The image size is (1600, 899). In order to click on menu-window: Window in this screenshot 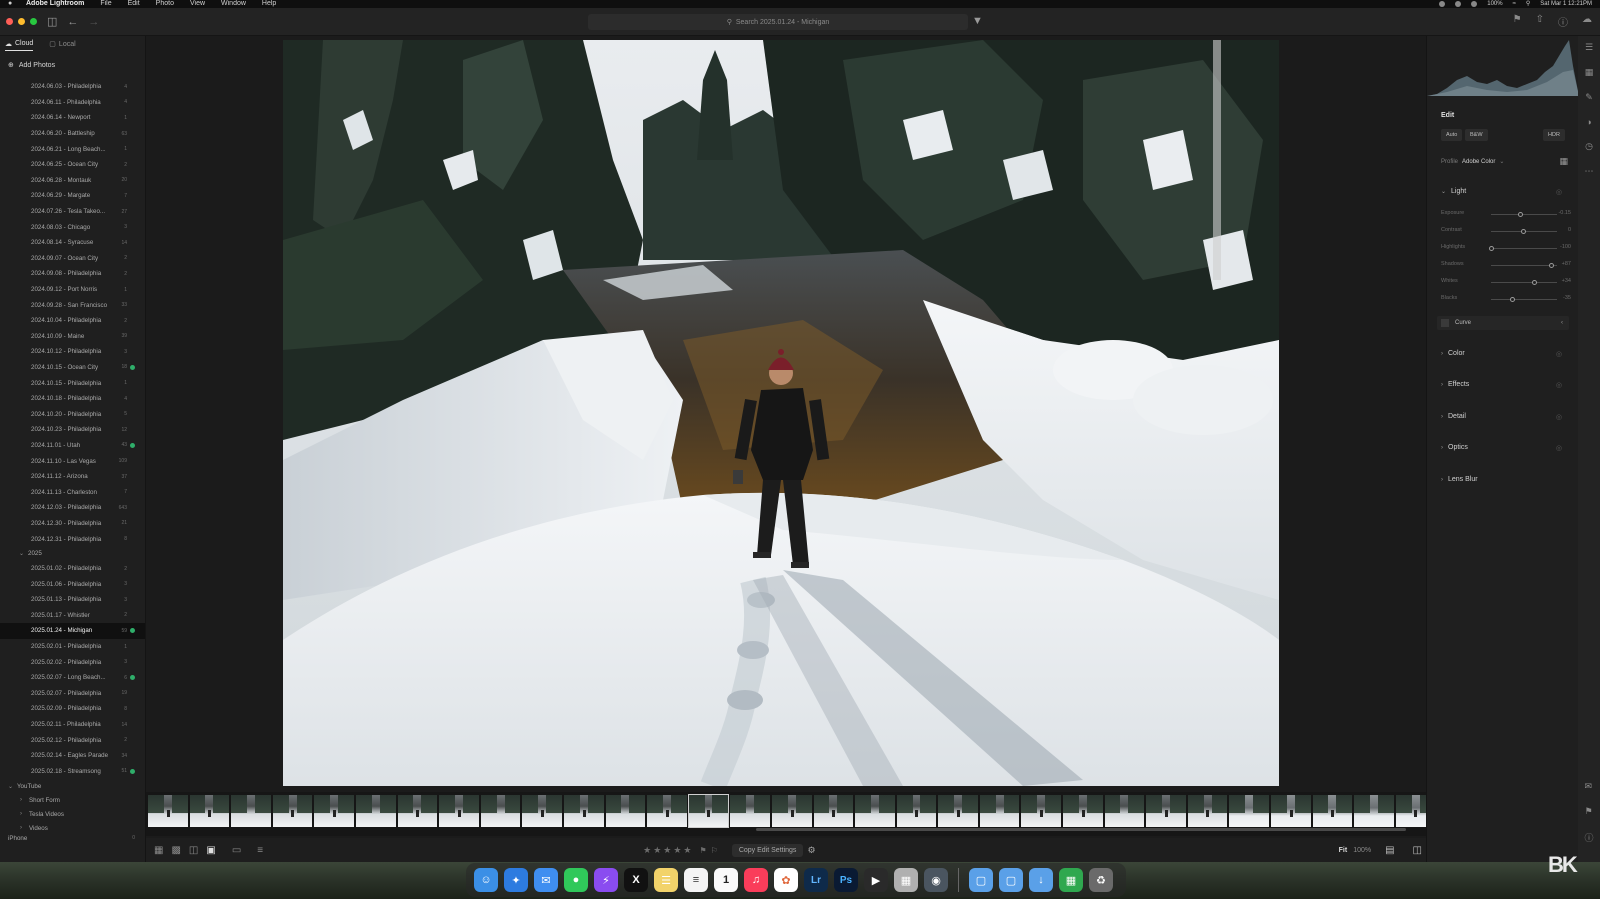, I will do `click(233, 4)`.